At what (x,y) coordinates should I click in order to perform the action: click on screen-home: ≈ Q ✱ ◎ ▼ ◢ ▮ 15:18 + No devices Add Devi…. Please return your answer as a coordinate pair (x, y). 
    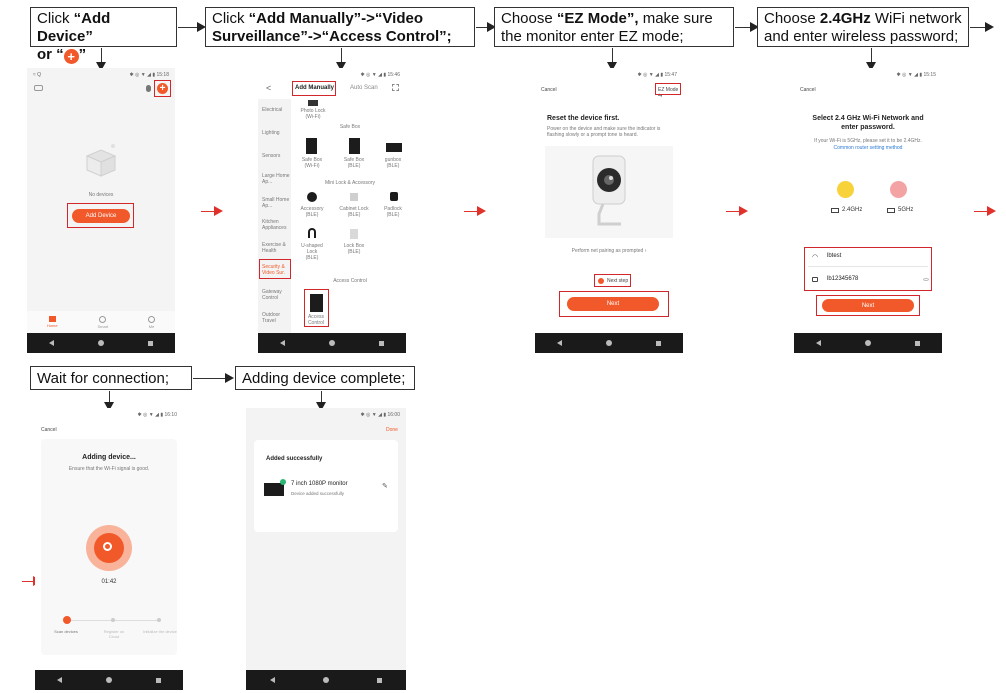
    Looking at the image, I should click on (101, 210).